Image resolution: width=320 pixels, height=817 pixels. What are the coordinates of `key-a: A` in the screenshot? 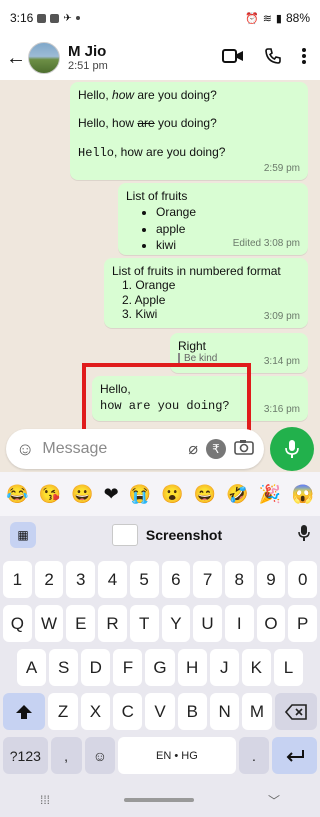 It's located at (32, 667).